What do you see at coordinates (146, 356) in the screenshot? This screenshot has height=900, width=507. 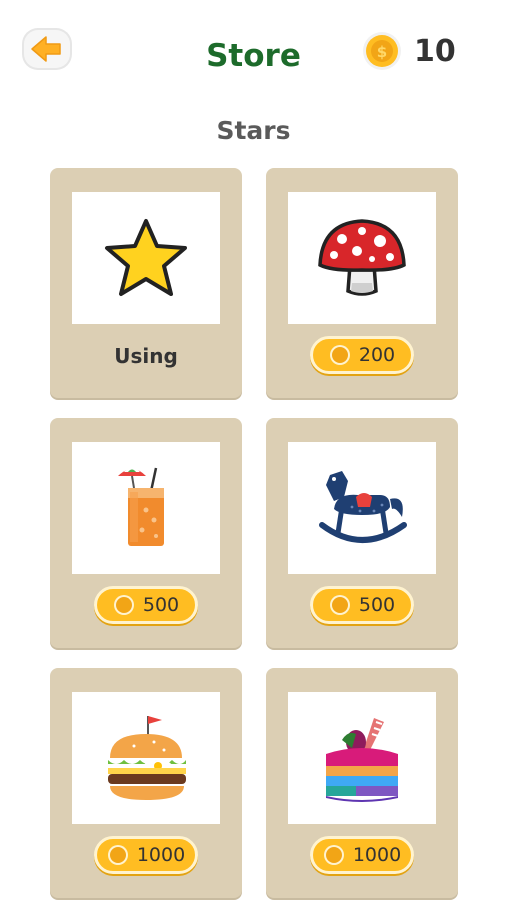 I see `item-status: Using` at bounding box center [146, 356].